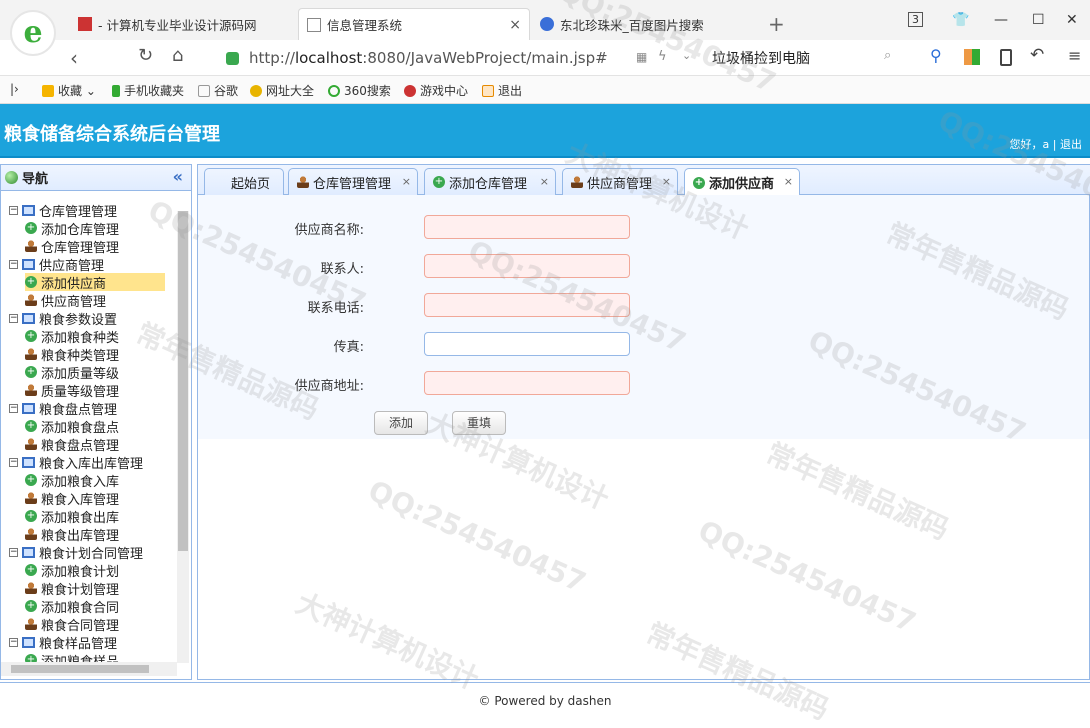  What do you see at coordinates (662, 56) in the screenshot?
I see `lightning-icon: ϟ` at bounding box center [662, 56].